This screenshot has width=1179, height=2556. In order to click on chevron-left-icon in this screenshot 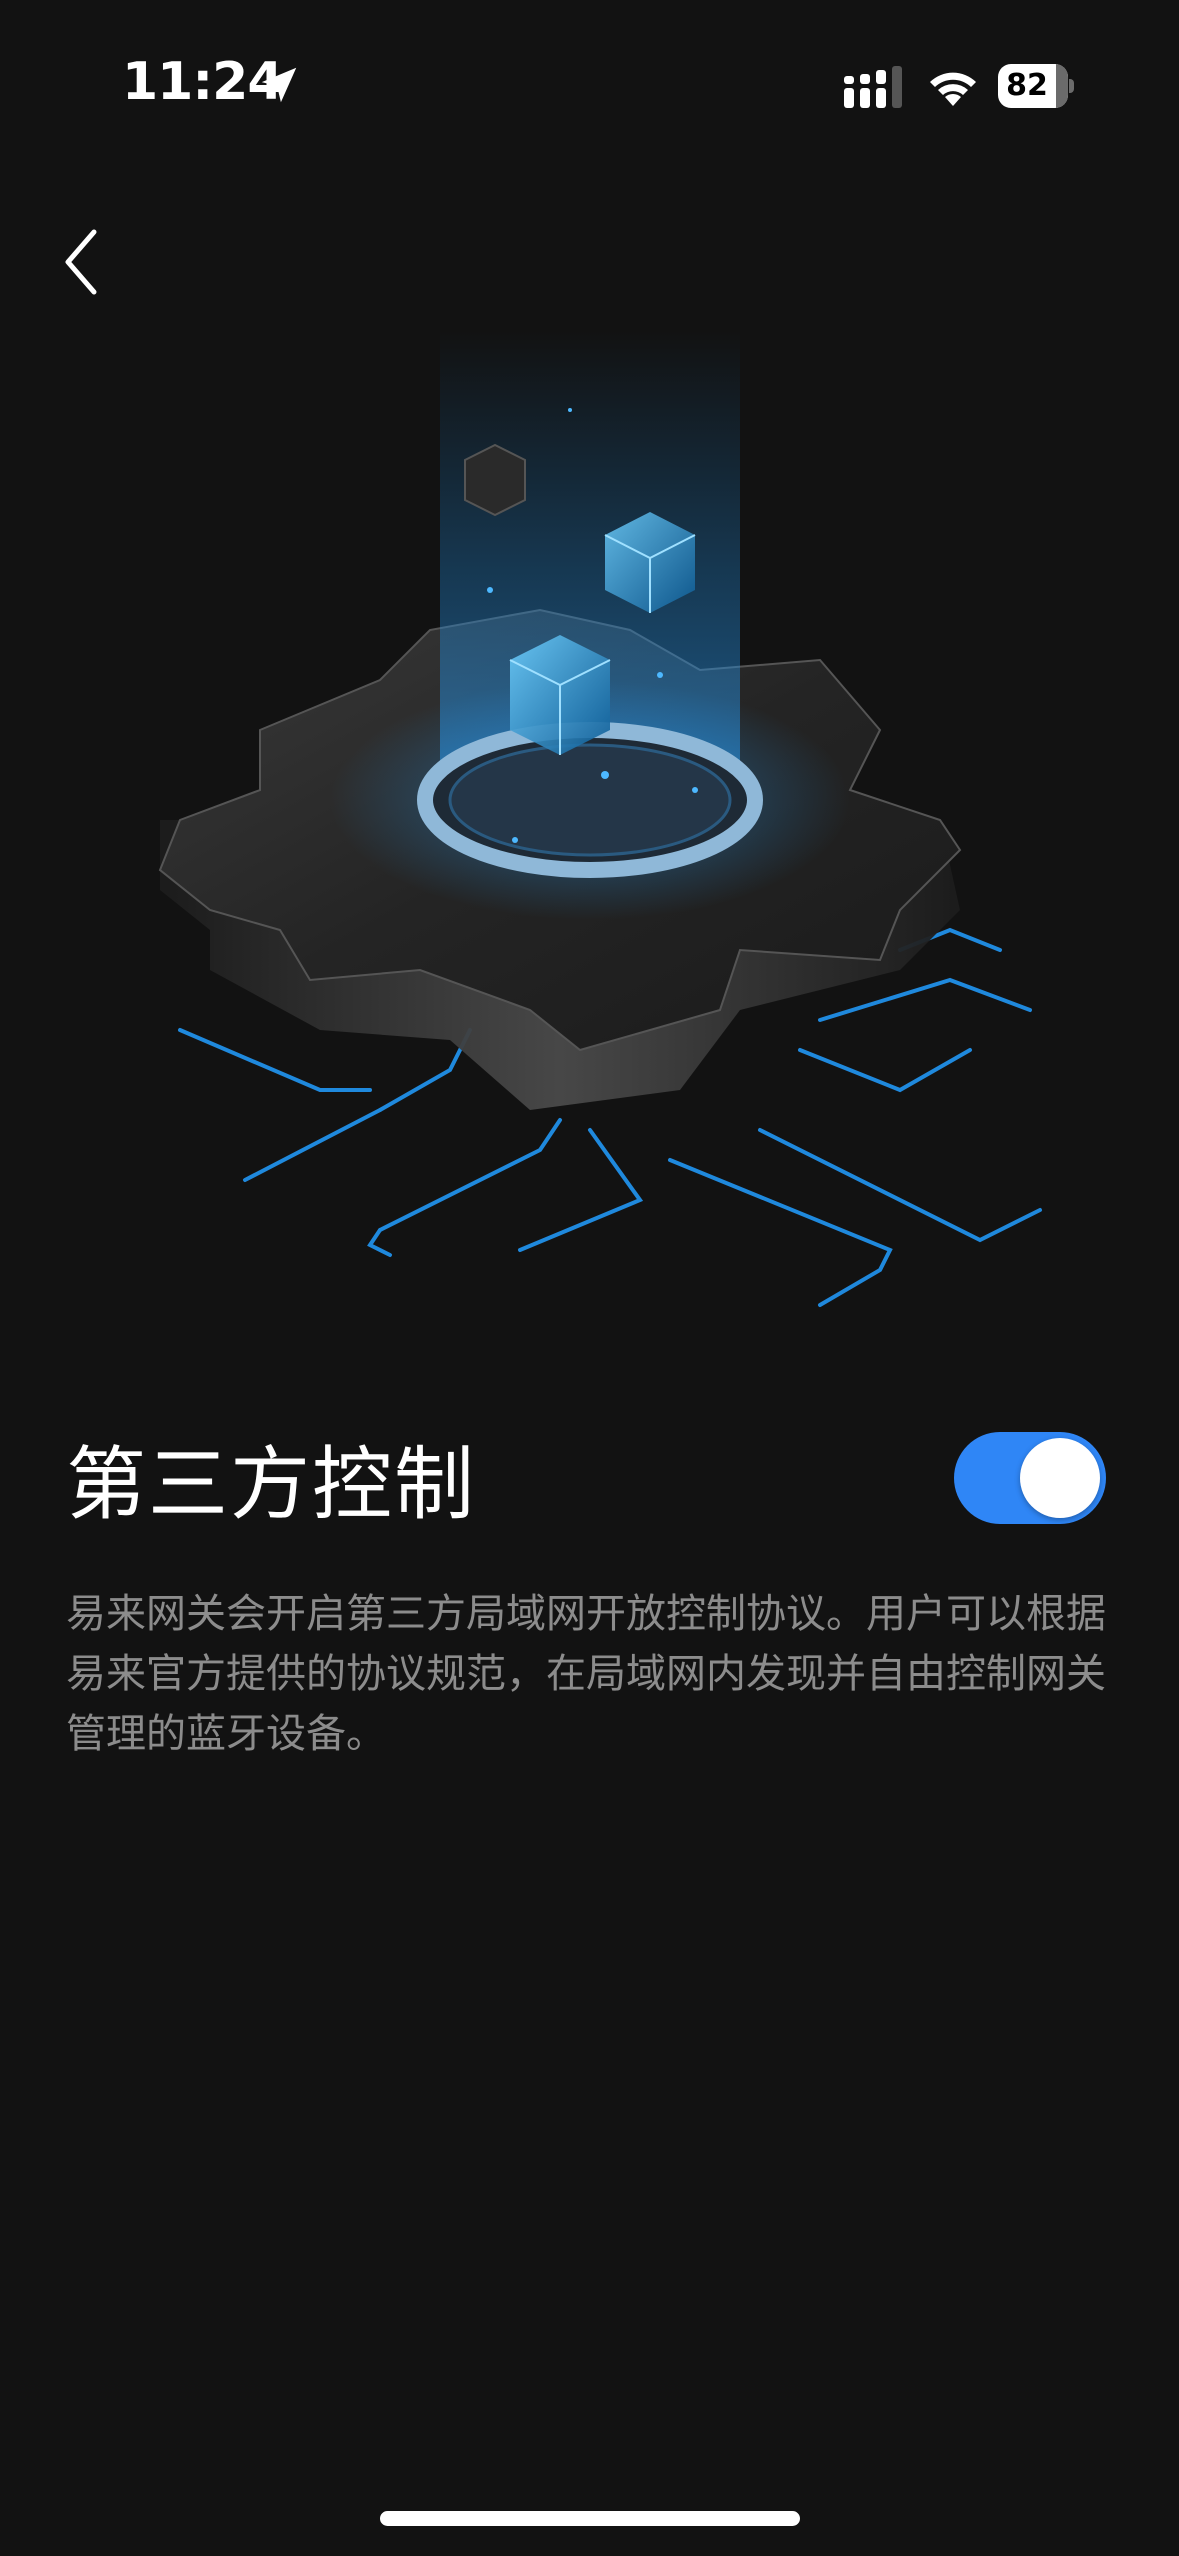, I will do `click(81, 262)`.